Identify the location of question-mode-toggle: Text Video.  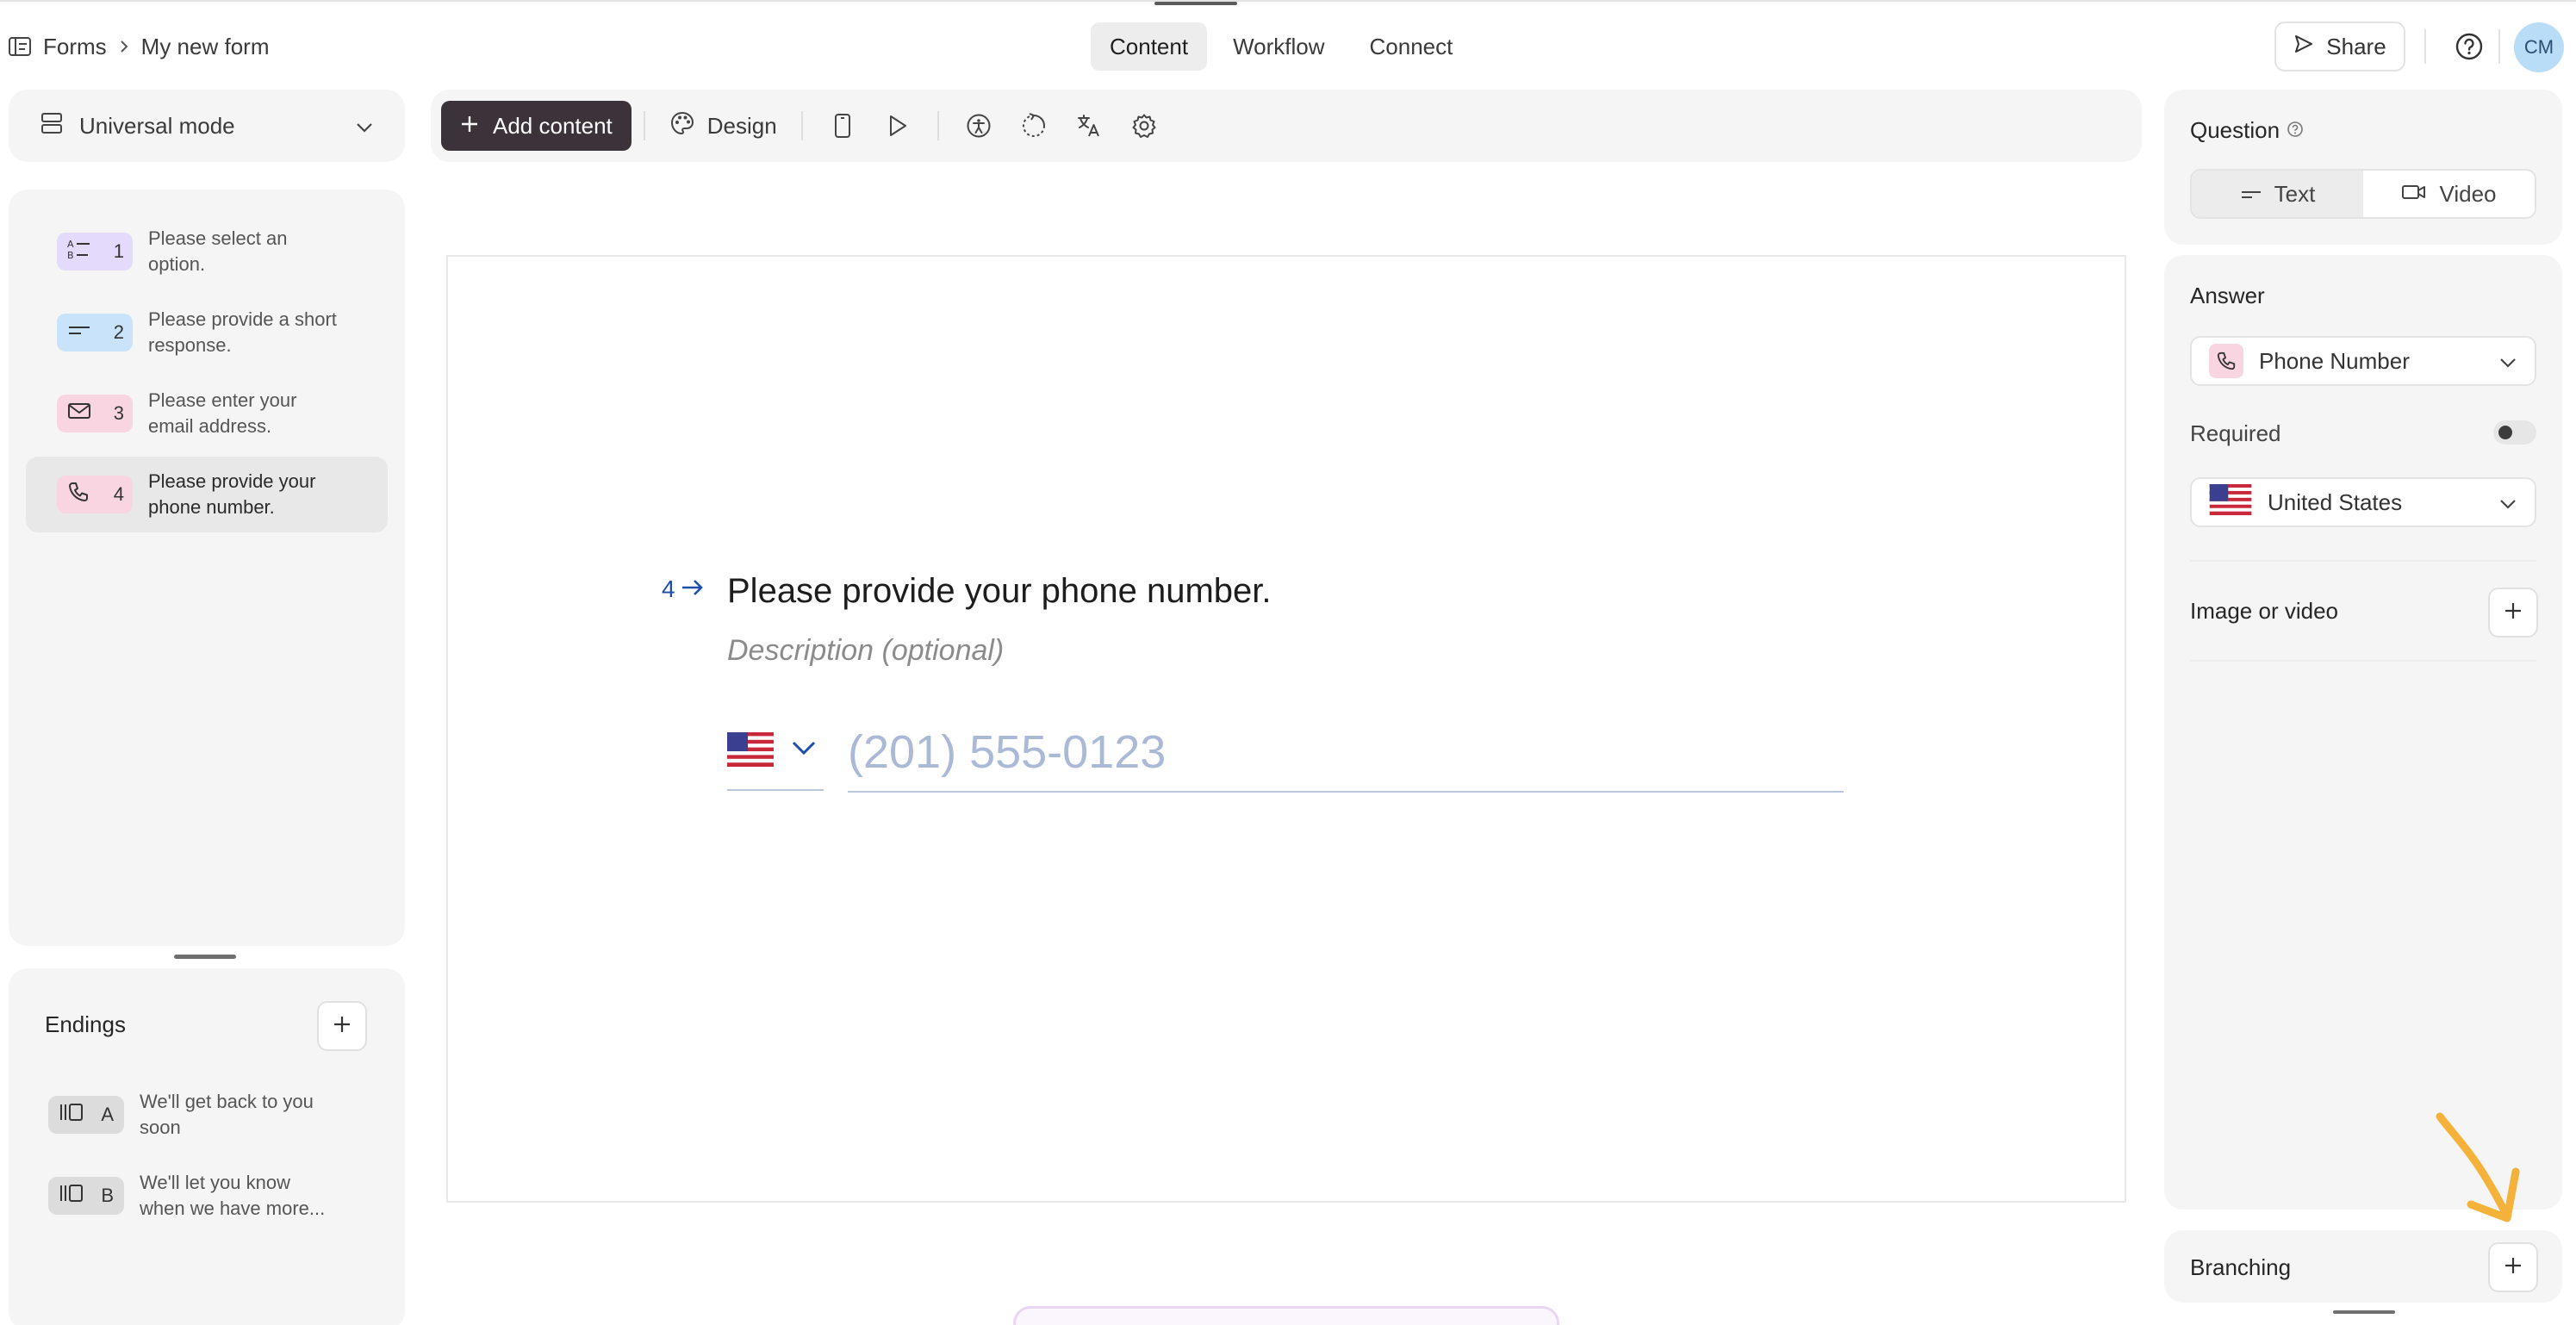
(2363, 194).